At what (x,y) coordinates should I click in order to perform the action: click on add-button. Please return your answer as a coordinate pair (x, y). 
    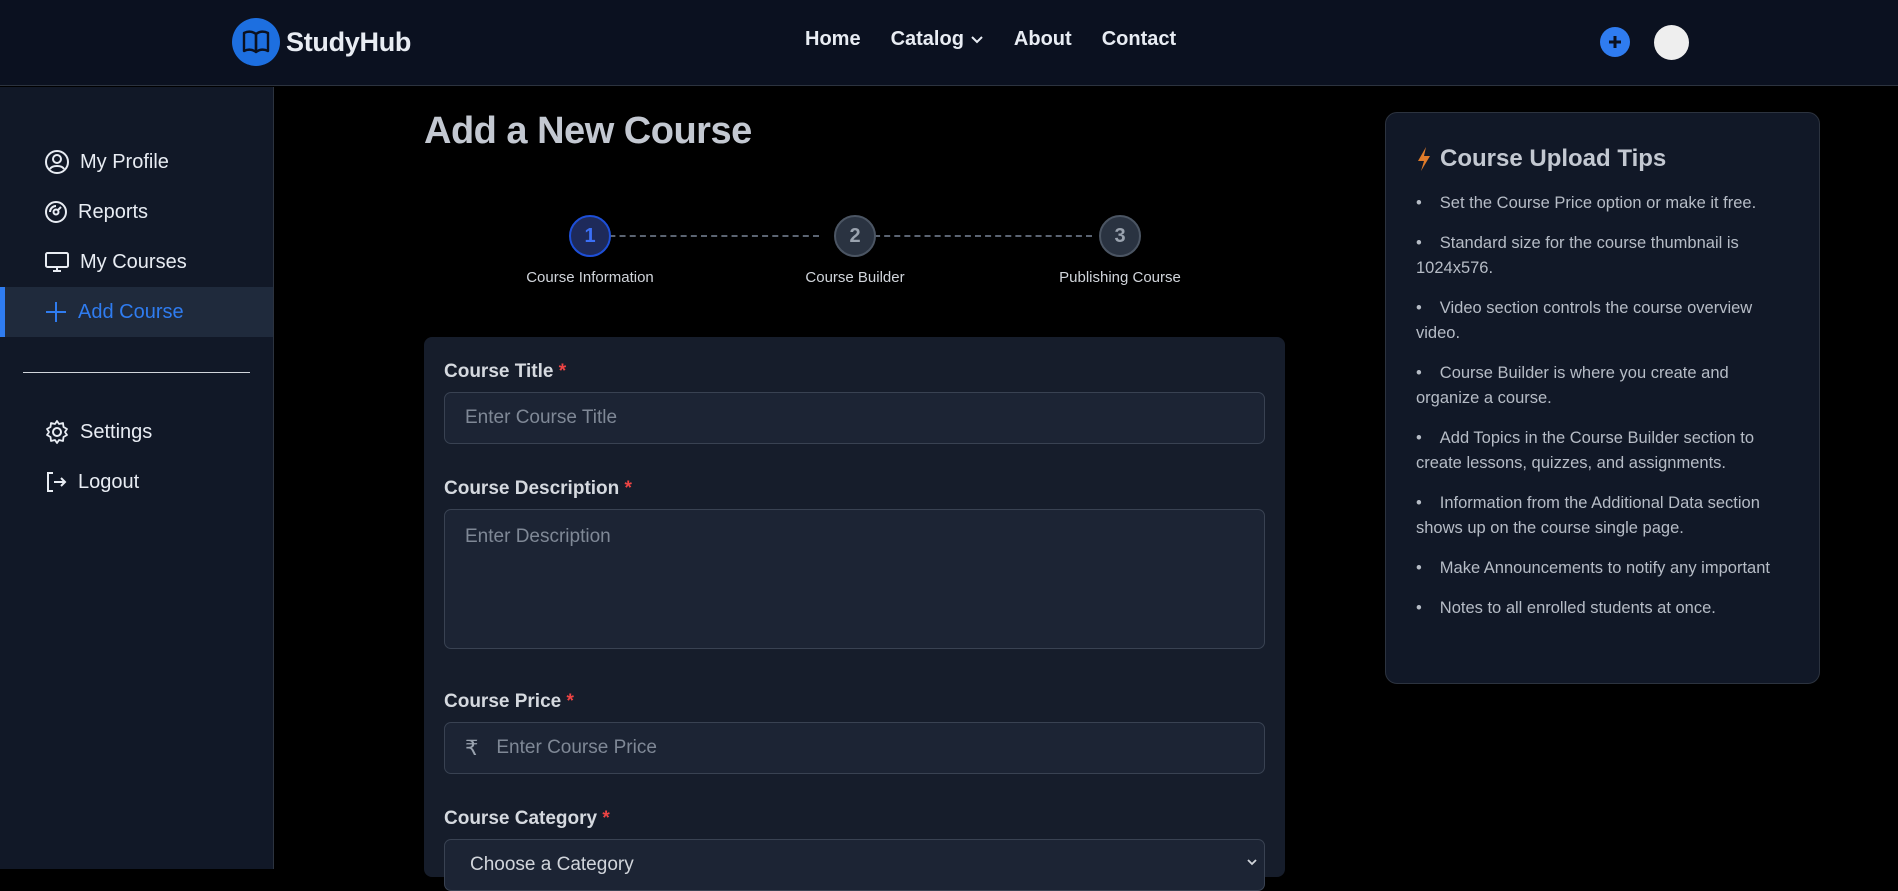
    Looking at the image, I should click on (1615, 42).